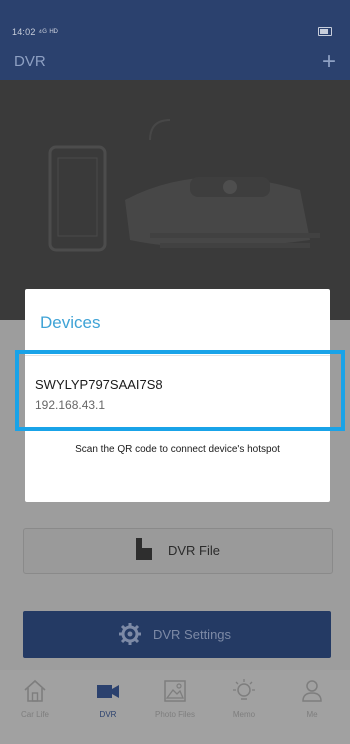 This screenshot has width=350, height=744. I want to click on status-bar: 14:02 ⁴ᴳ ᴴᴰ, so click(175, 22).